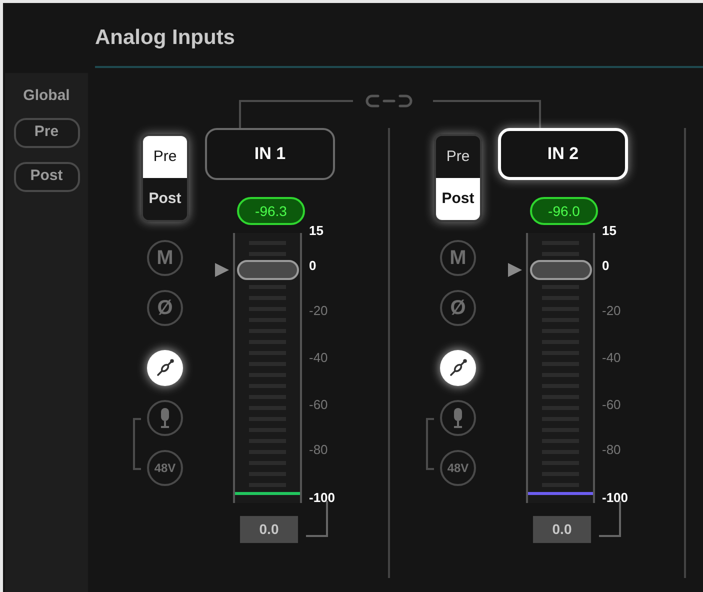 The image size is (703, 592). Describe the element at coordinates (389, 101) in the screenshot. I see `link-icon` at that location.